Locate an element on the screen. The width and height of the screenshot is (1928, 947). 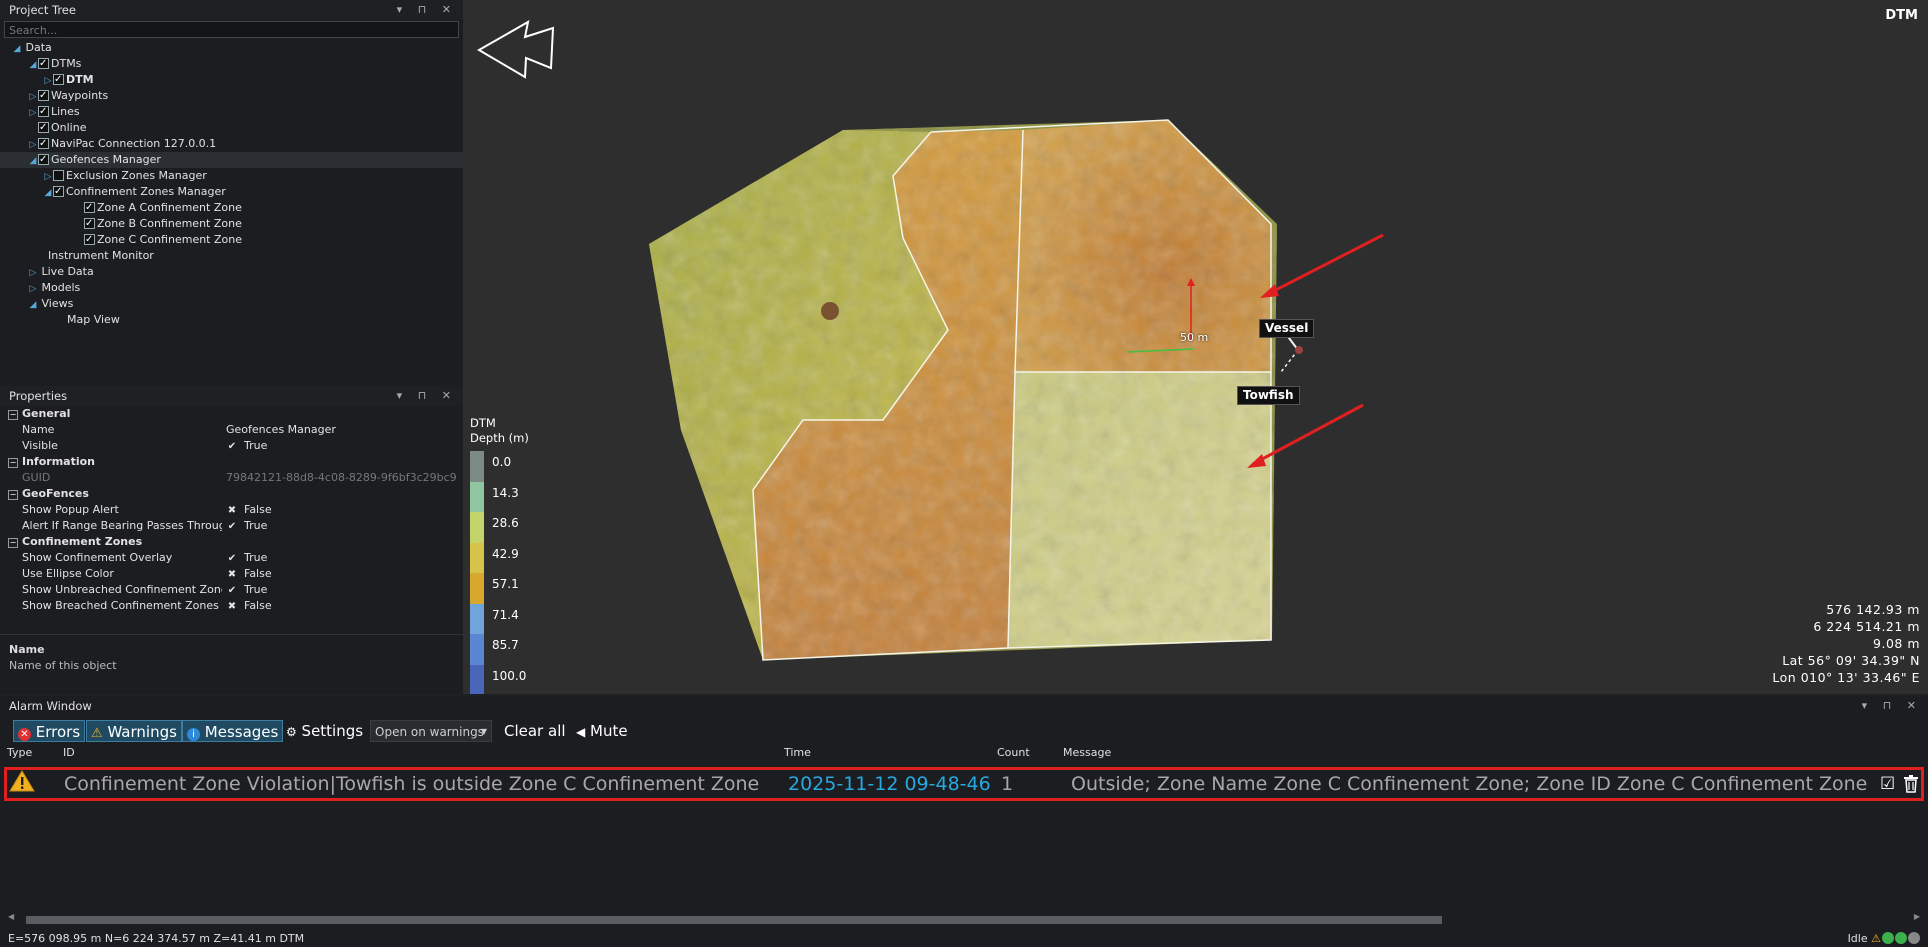
trash-icon is located at coordinates (1911, 787).